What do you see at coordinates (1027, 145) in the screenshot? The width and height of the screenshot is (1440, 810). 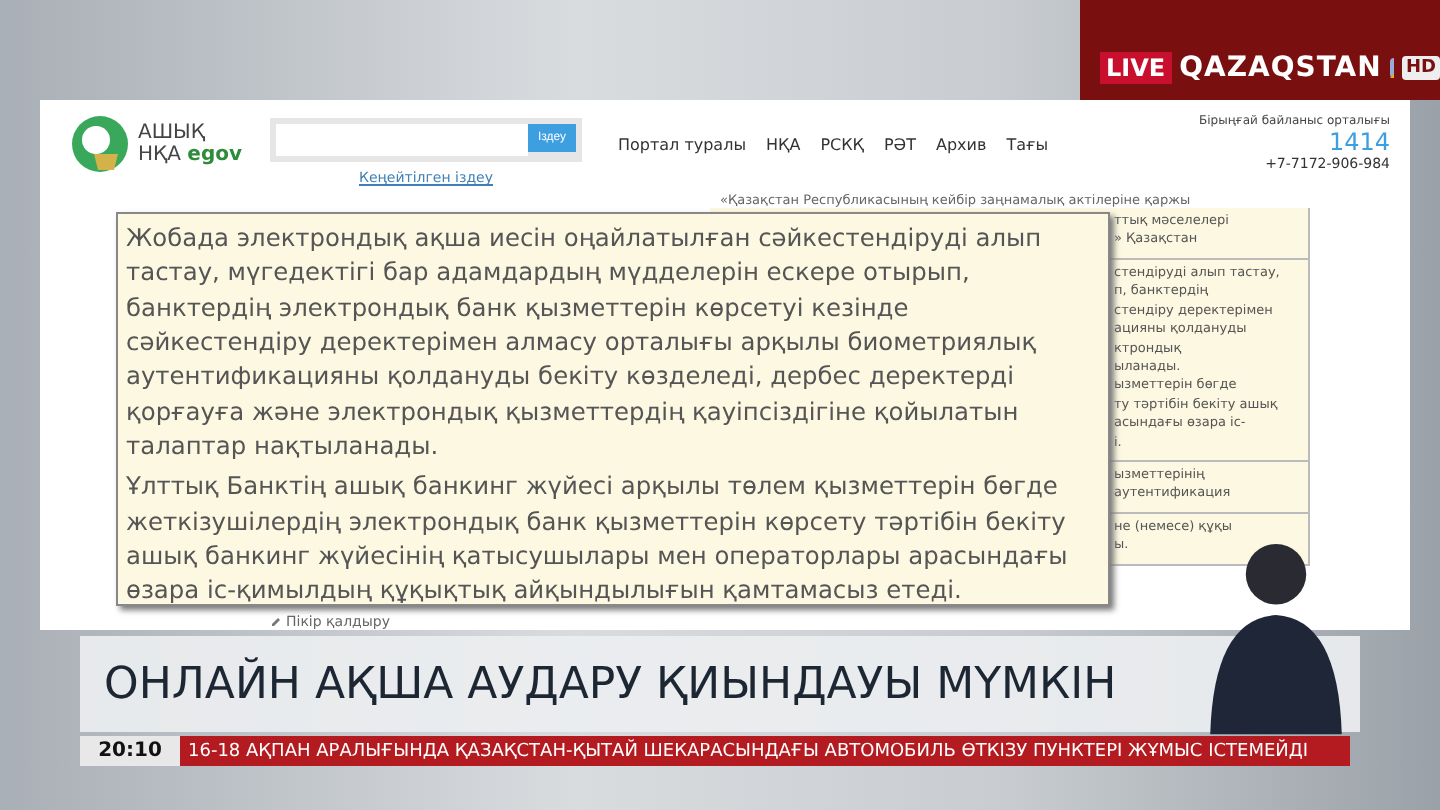 I see `nav-link: Тағы` at bounding box center [1027, 145].